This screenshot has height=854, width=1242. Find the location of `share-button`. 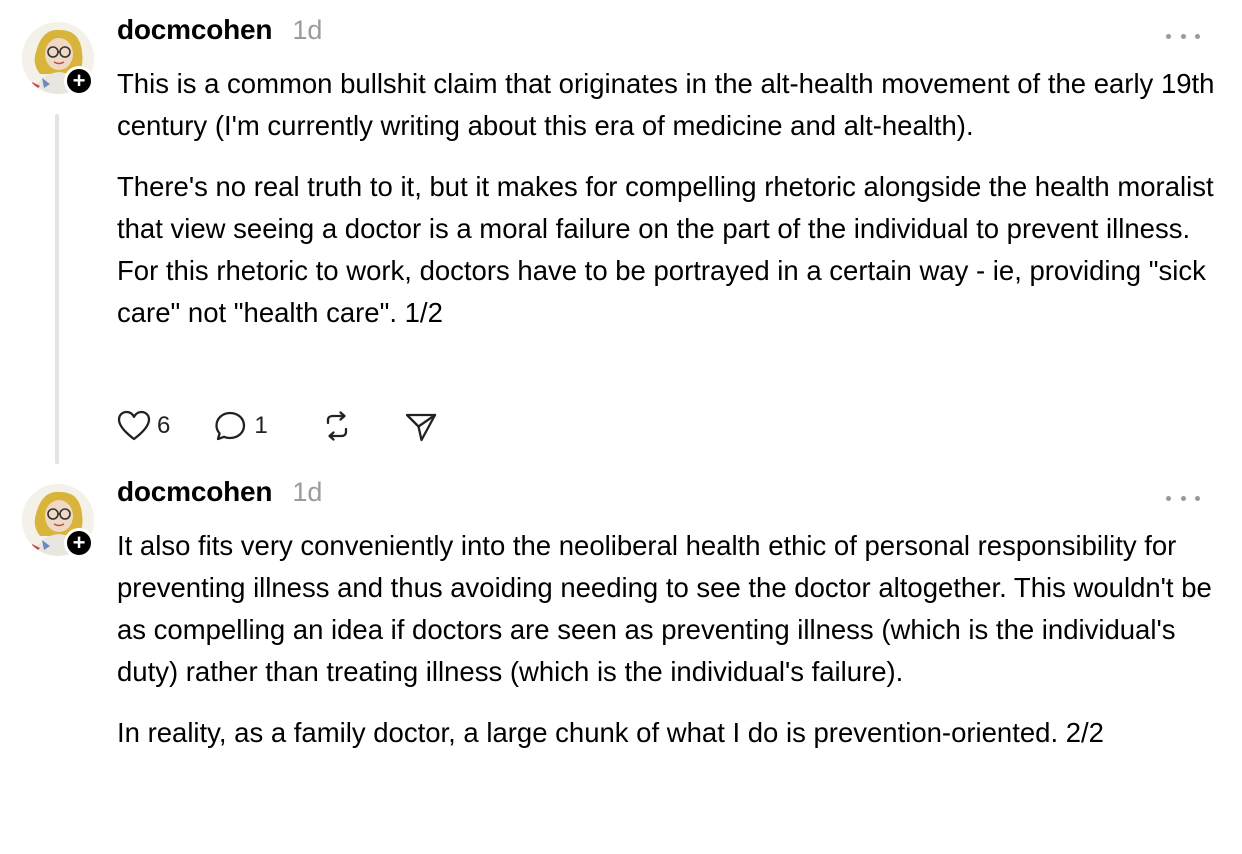

share-button is located at coordinates (421, 426).